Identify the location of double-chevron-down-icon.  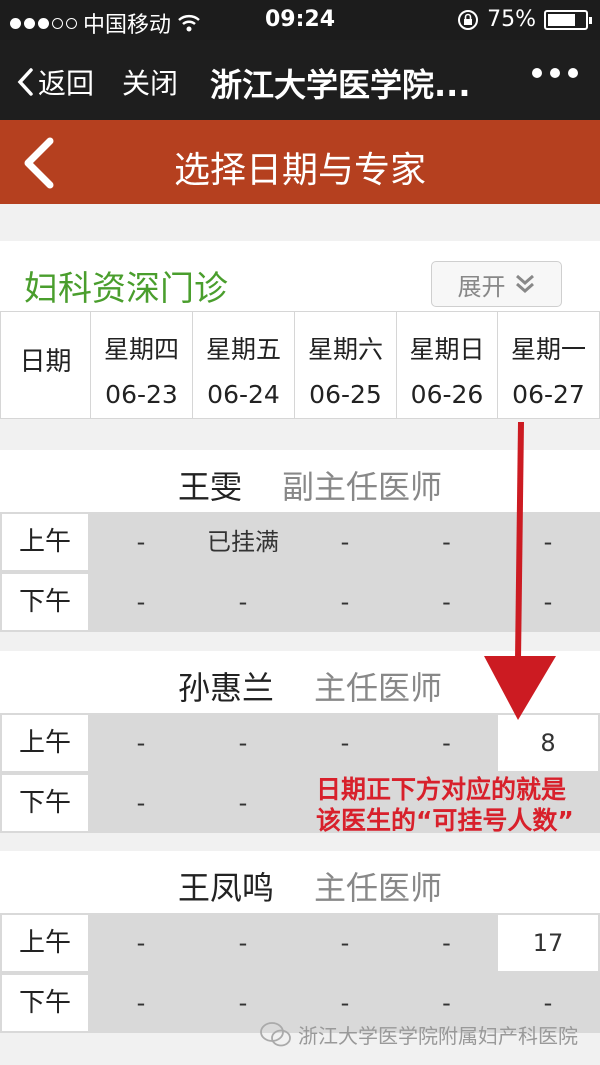
(524, 283).